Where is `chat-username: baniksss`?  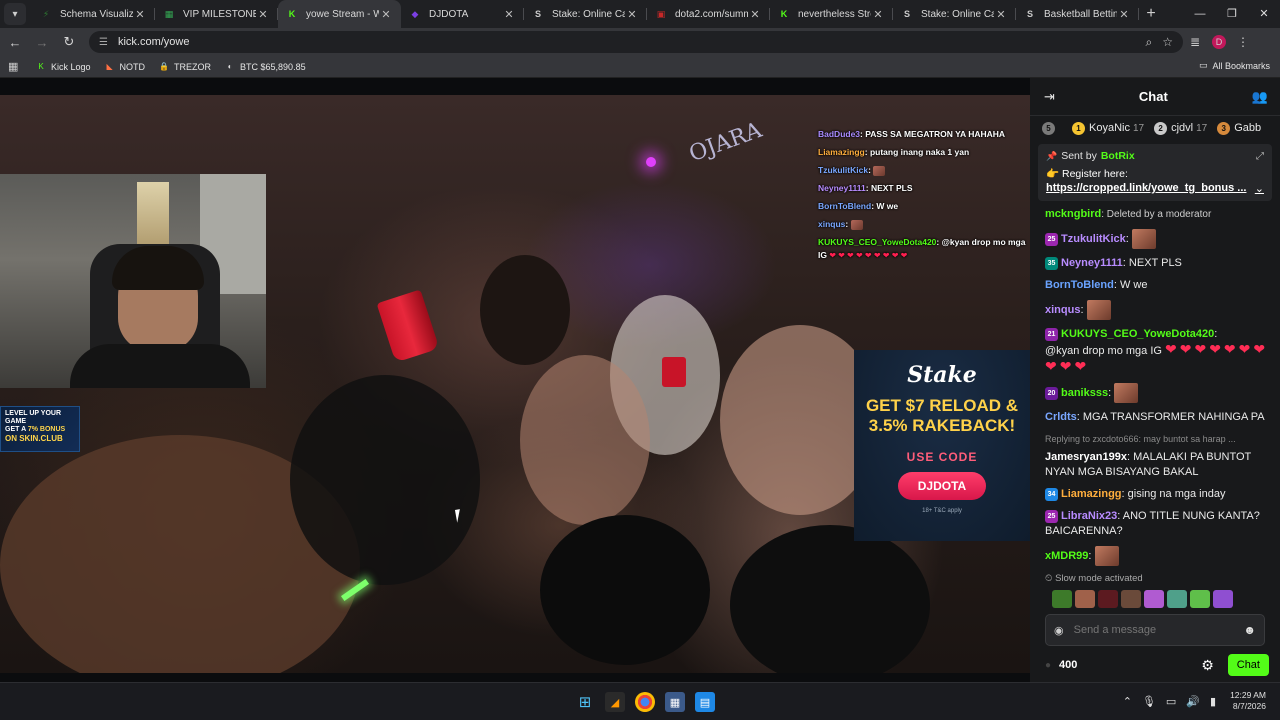 chat-username: baniksss is located at coordinates (1084, 393).